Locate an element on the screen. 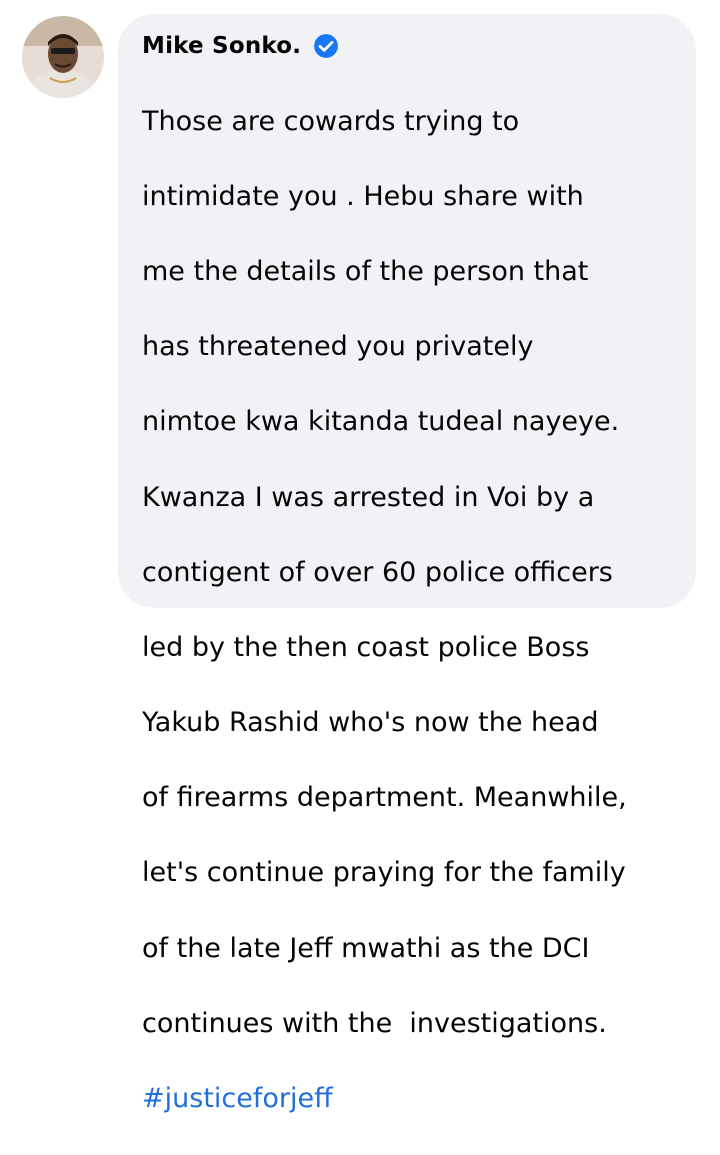  author-row: Mike Sonko. is located at coordinates (407, 46).